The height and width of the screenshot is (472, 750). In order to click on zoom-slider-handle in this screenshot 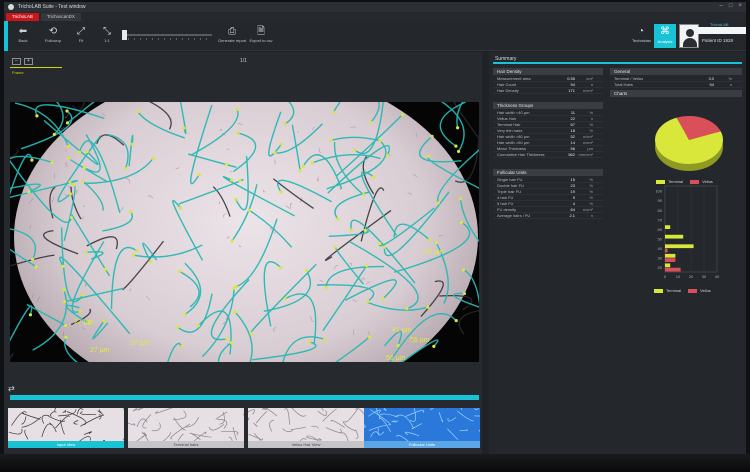, I will do `click(124, 35)`.